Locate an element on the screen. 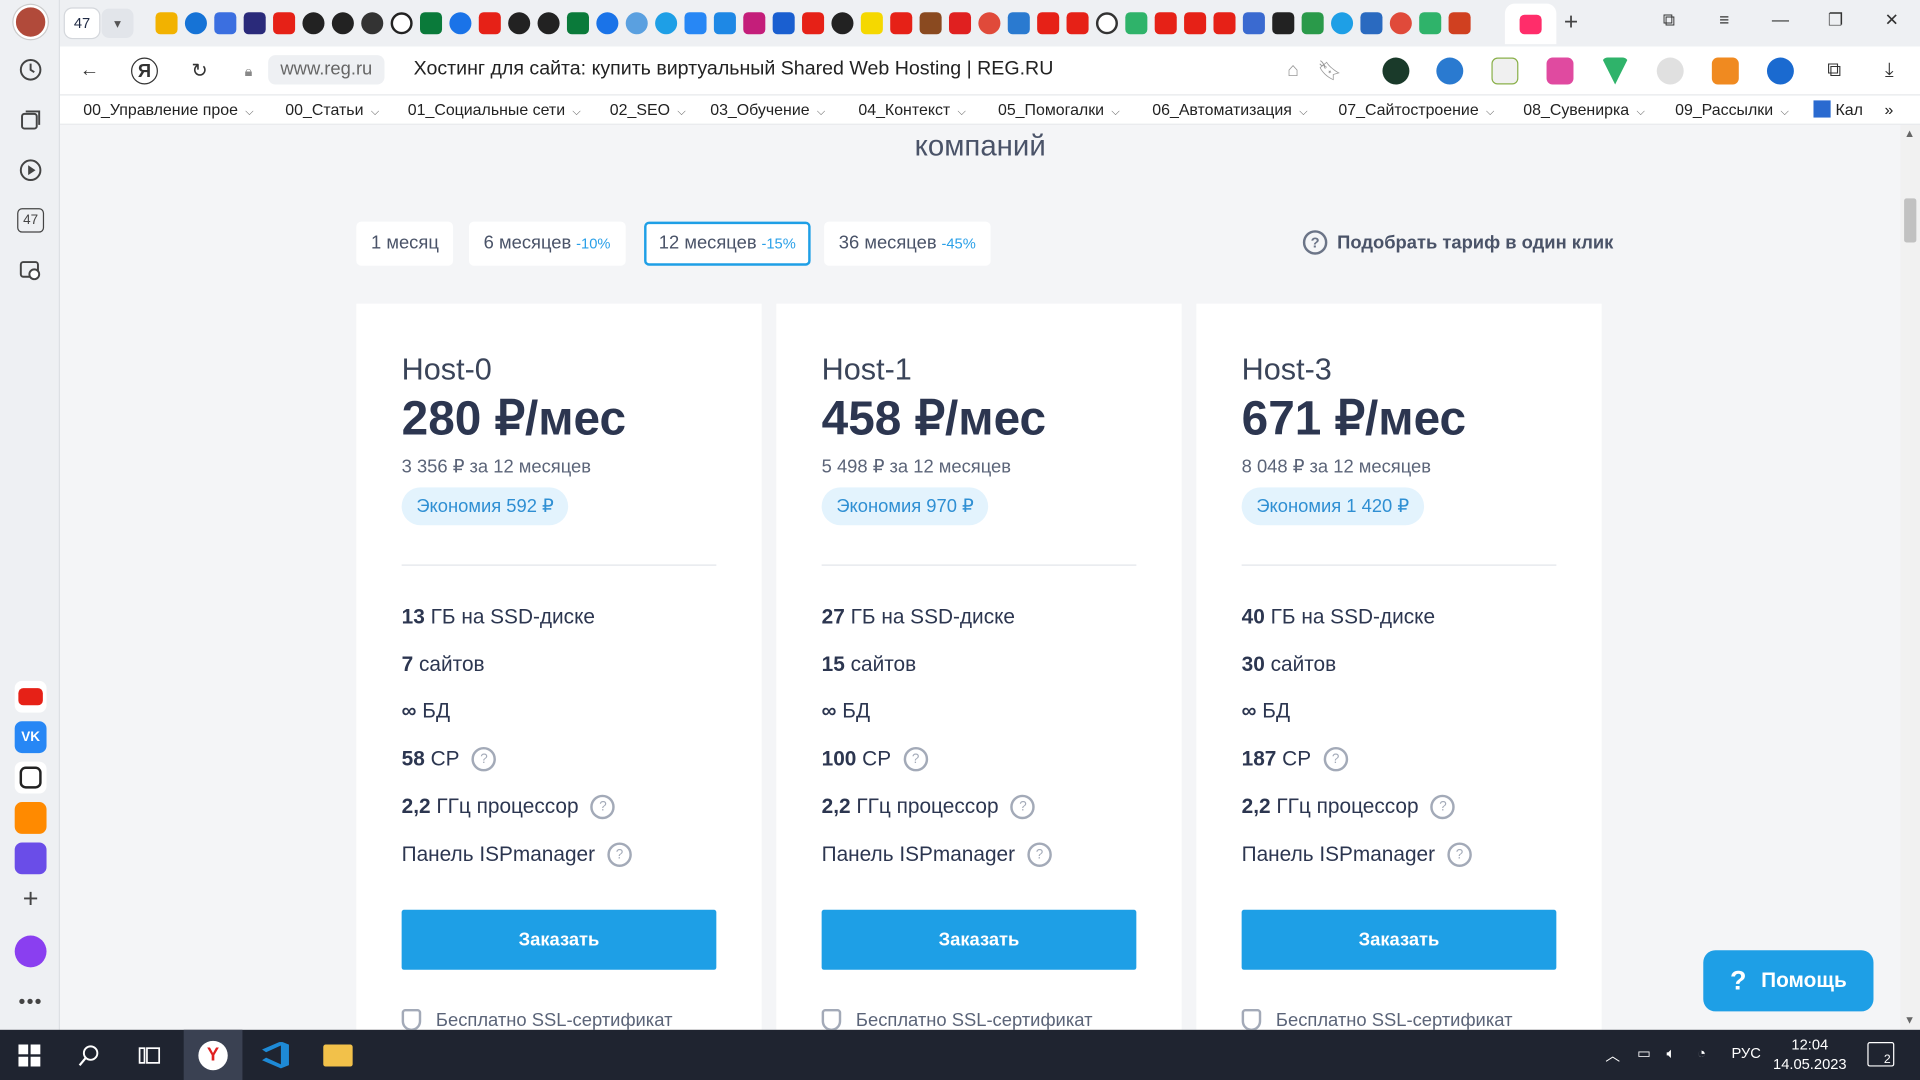 This screenshot has width=1920, height=1080. bookmark-folder: 01_Социальные сети ⌵ is located at coordinates (494, 109).